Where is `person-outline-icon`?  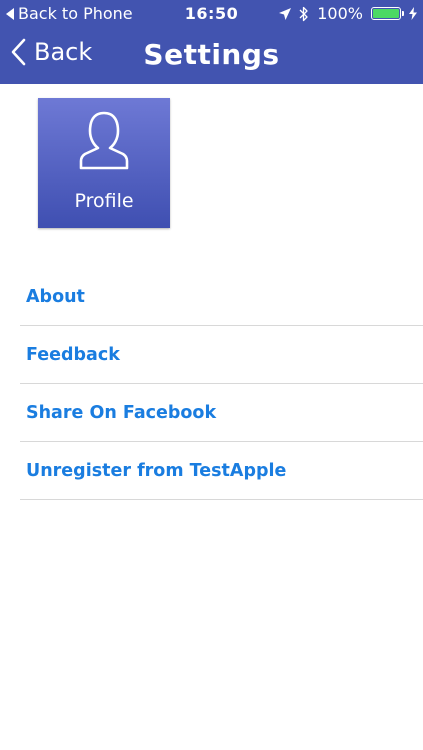
person-outline-icon is located at coordinates (104, 140).